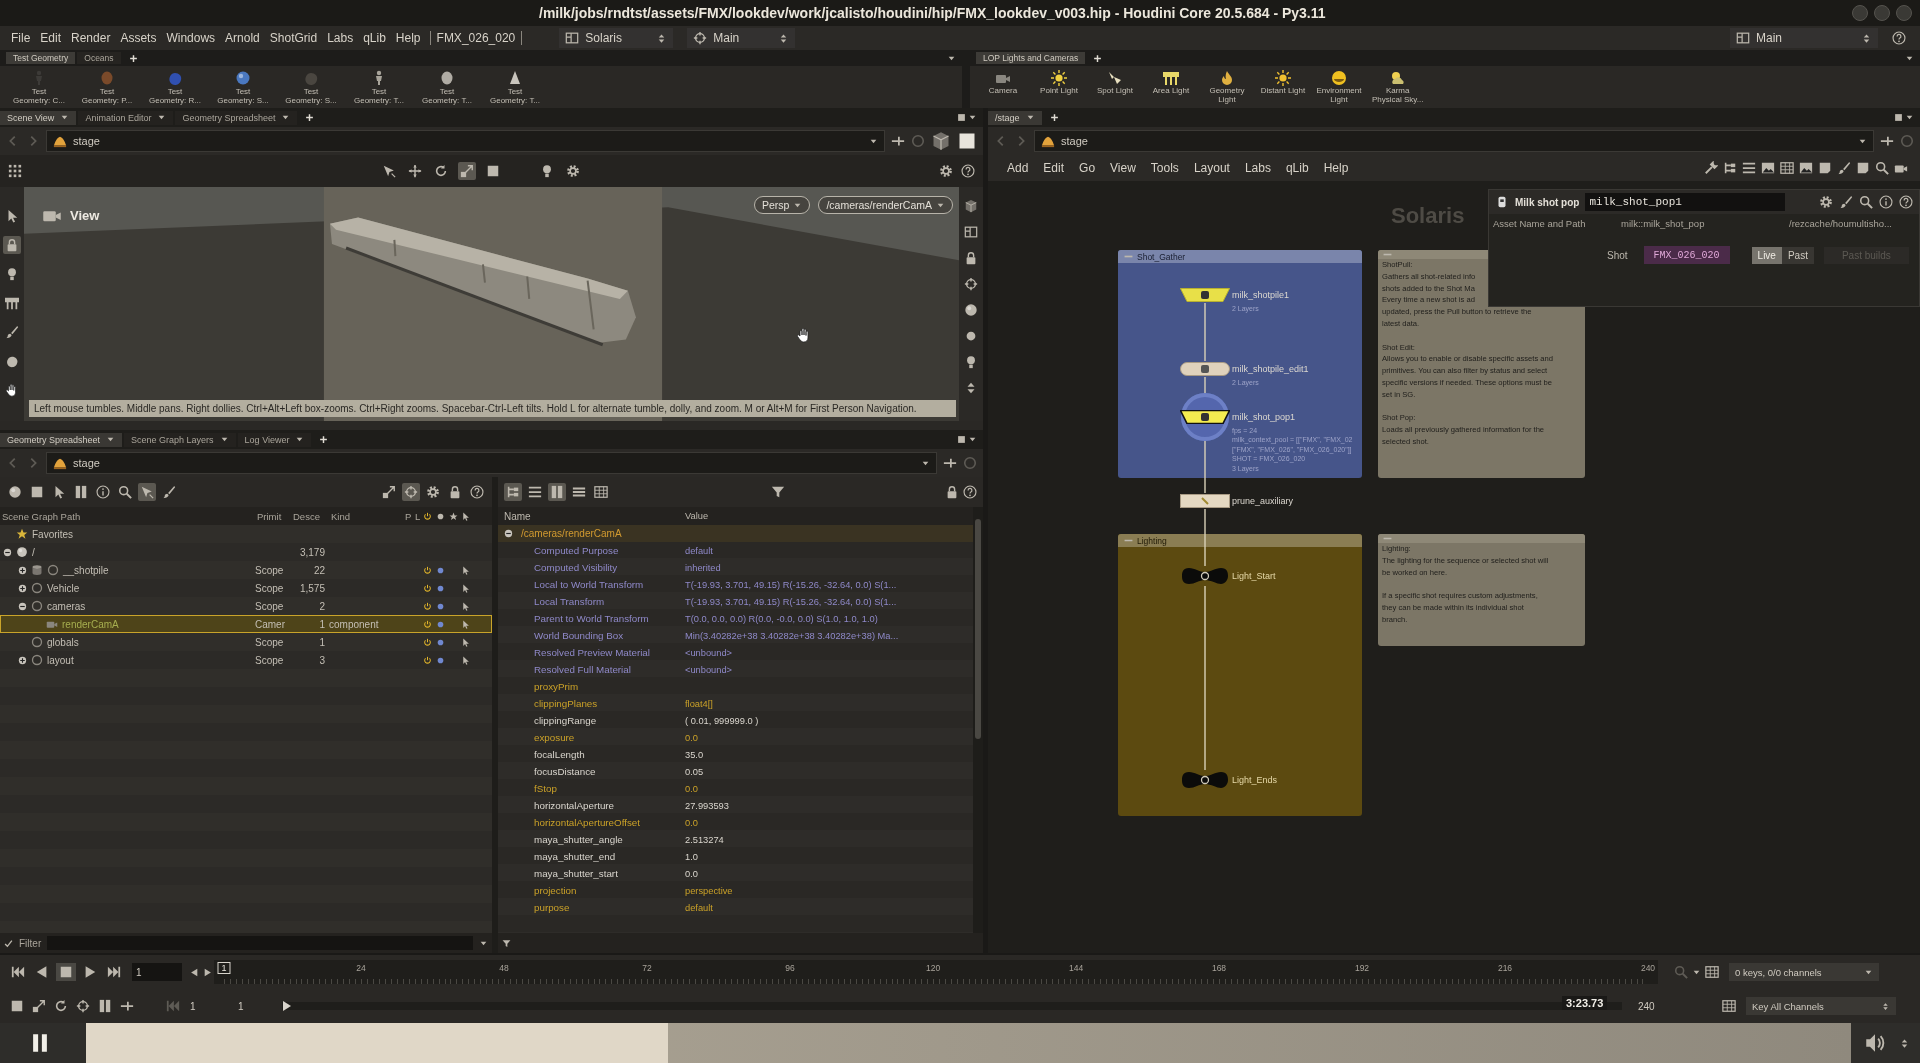 The height and width of the screenshot is (1063, 1920). Describe the element at coordinates (1821, 1006) in the screenshot. I see `key-mode-dropdown: Key All Channels` at that location.